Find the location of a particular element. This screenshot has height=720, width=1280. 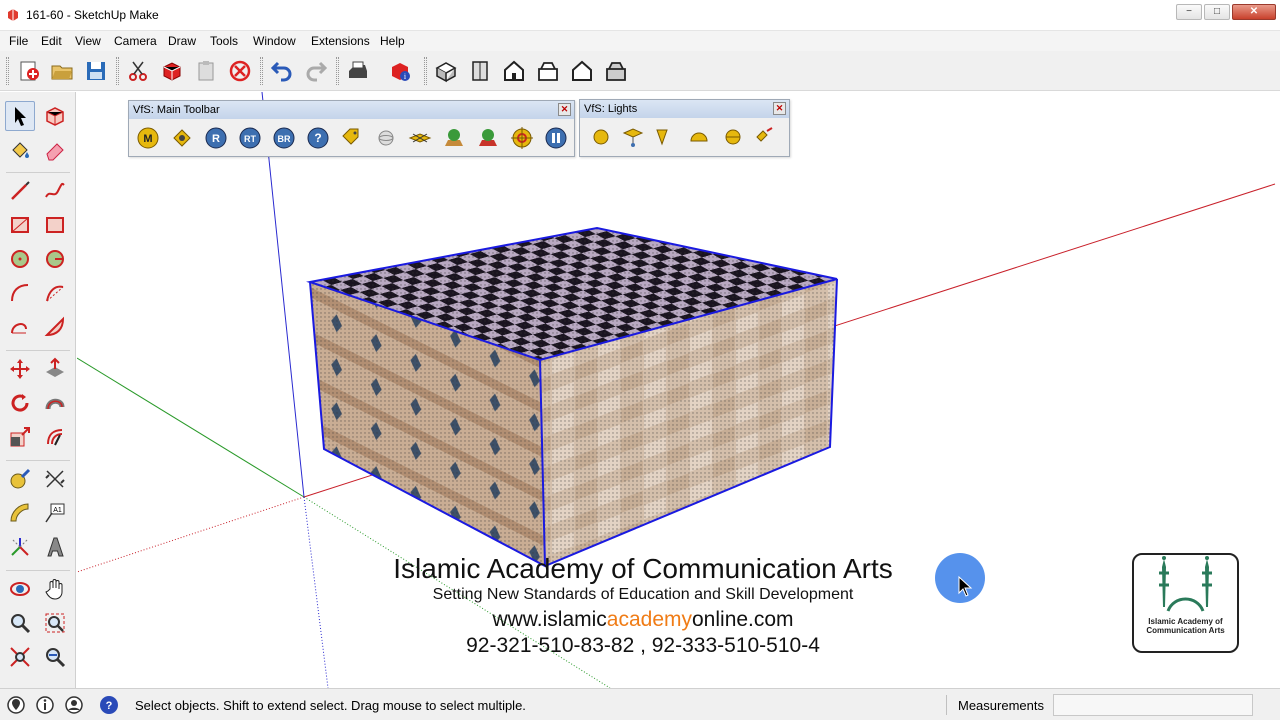

pan-icon is located at coordinates (55, 589).